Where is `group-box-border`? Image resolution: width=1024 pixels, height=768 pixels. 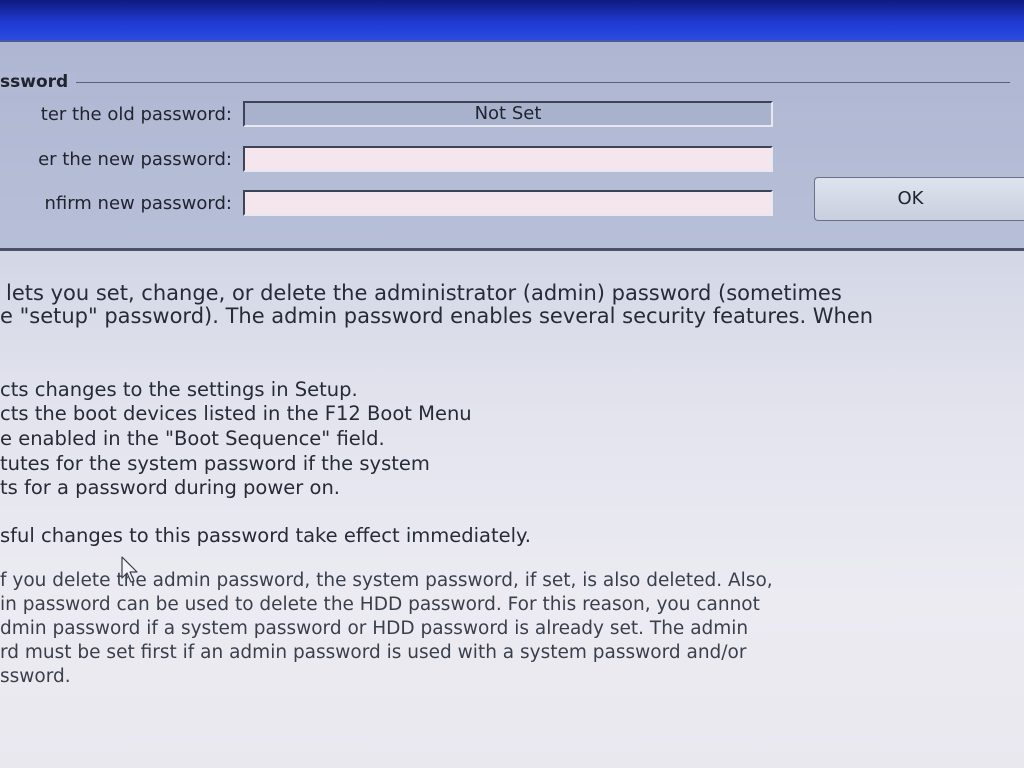 group-box-border is located at coordinates (505, 82).